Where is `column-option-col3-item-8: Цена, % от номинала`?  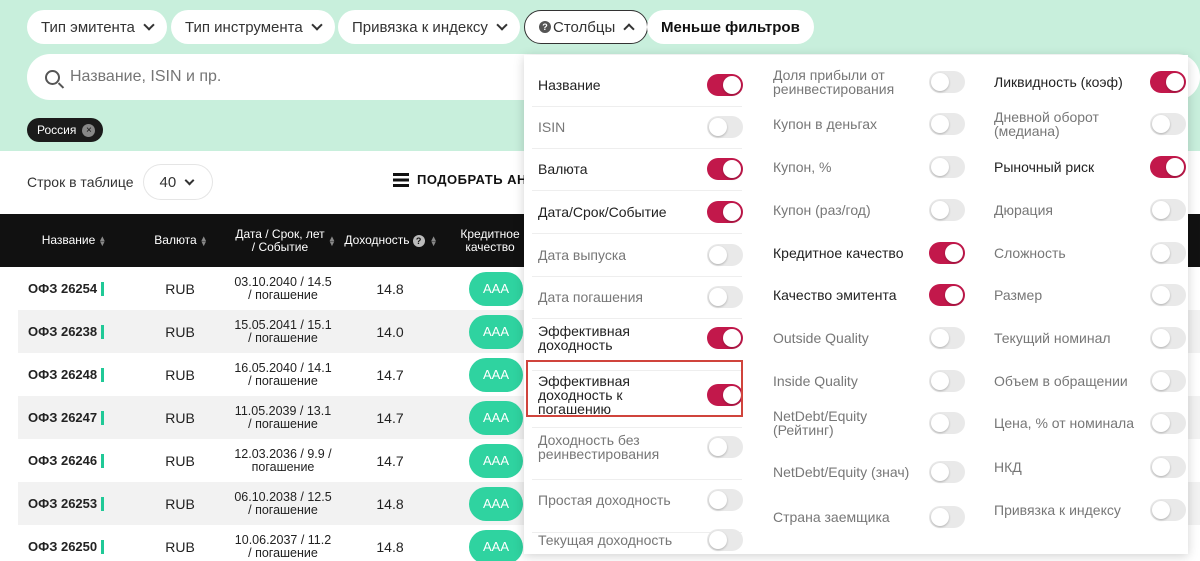 column-option-col3-item-8: Цена, % от номинала is located at coordinates (1090, 423).